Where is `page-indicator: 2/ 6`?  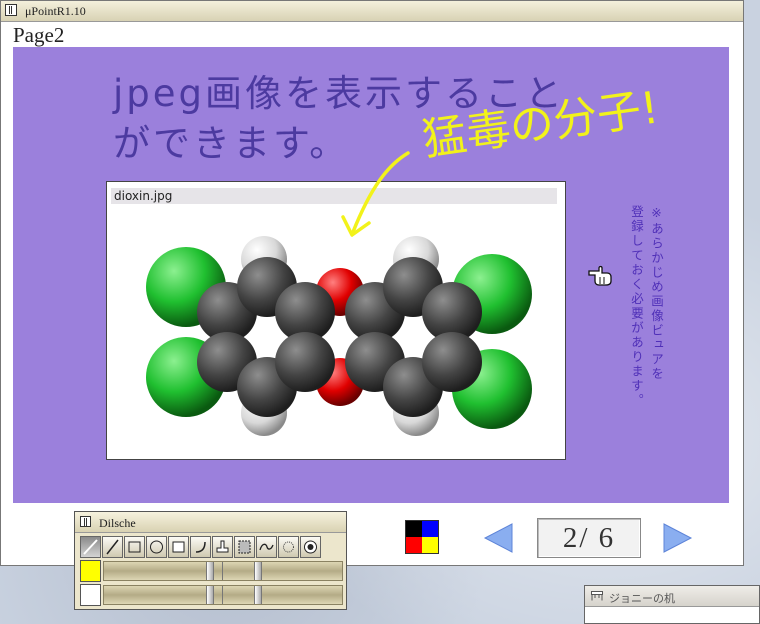 page-indicator: 2/ 6 is located at coordinates (589, 538).